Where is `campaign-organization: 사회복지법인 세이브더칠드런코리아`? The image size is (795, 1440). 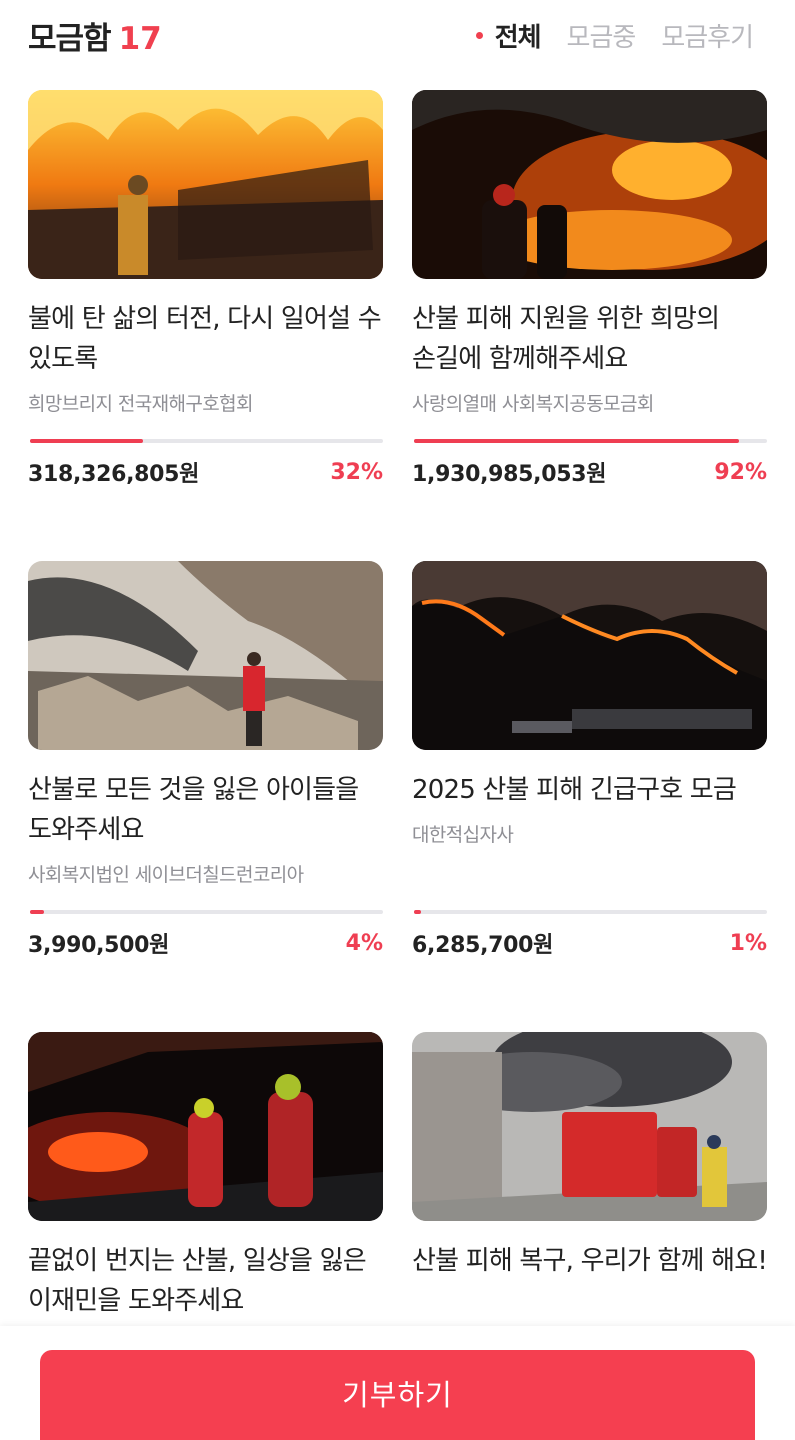 campaign-organization: 사회복지법인 세이브더칠드런코리아 is located at coordinates (166, 875).